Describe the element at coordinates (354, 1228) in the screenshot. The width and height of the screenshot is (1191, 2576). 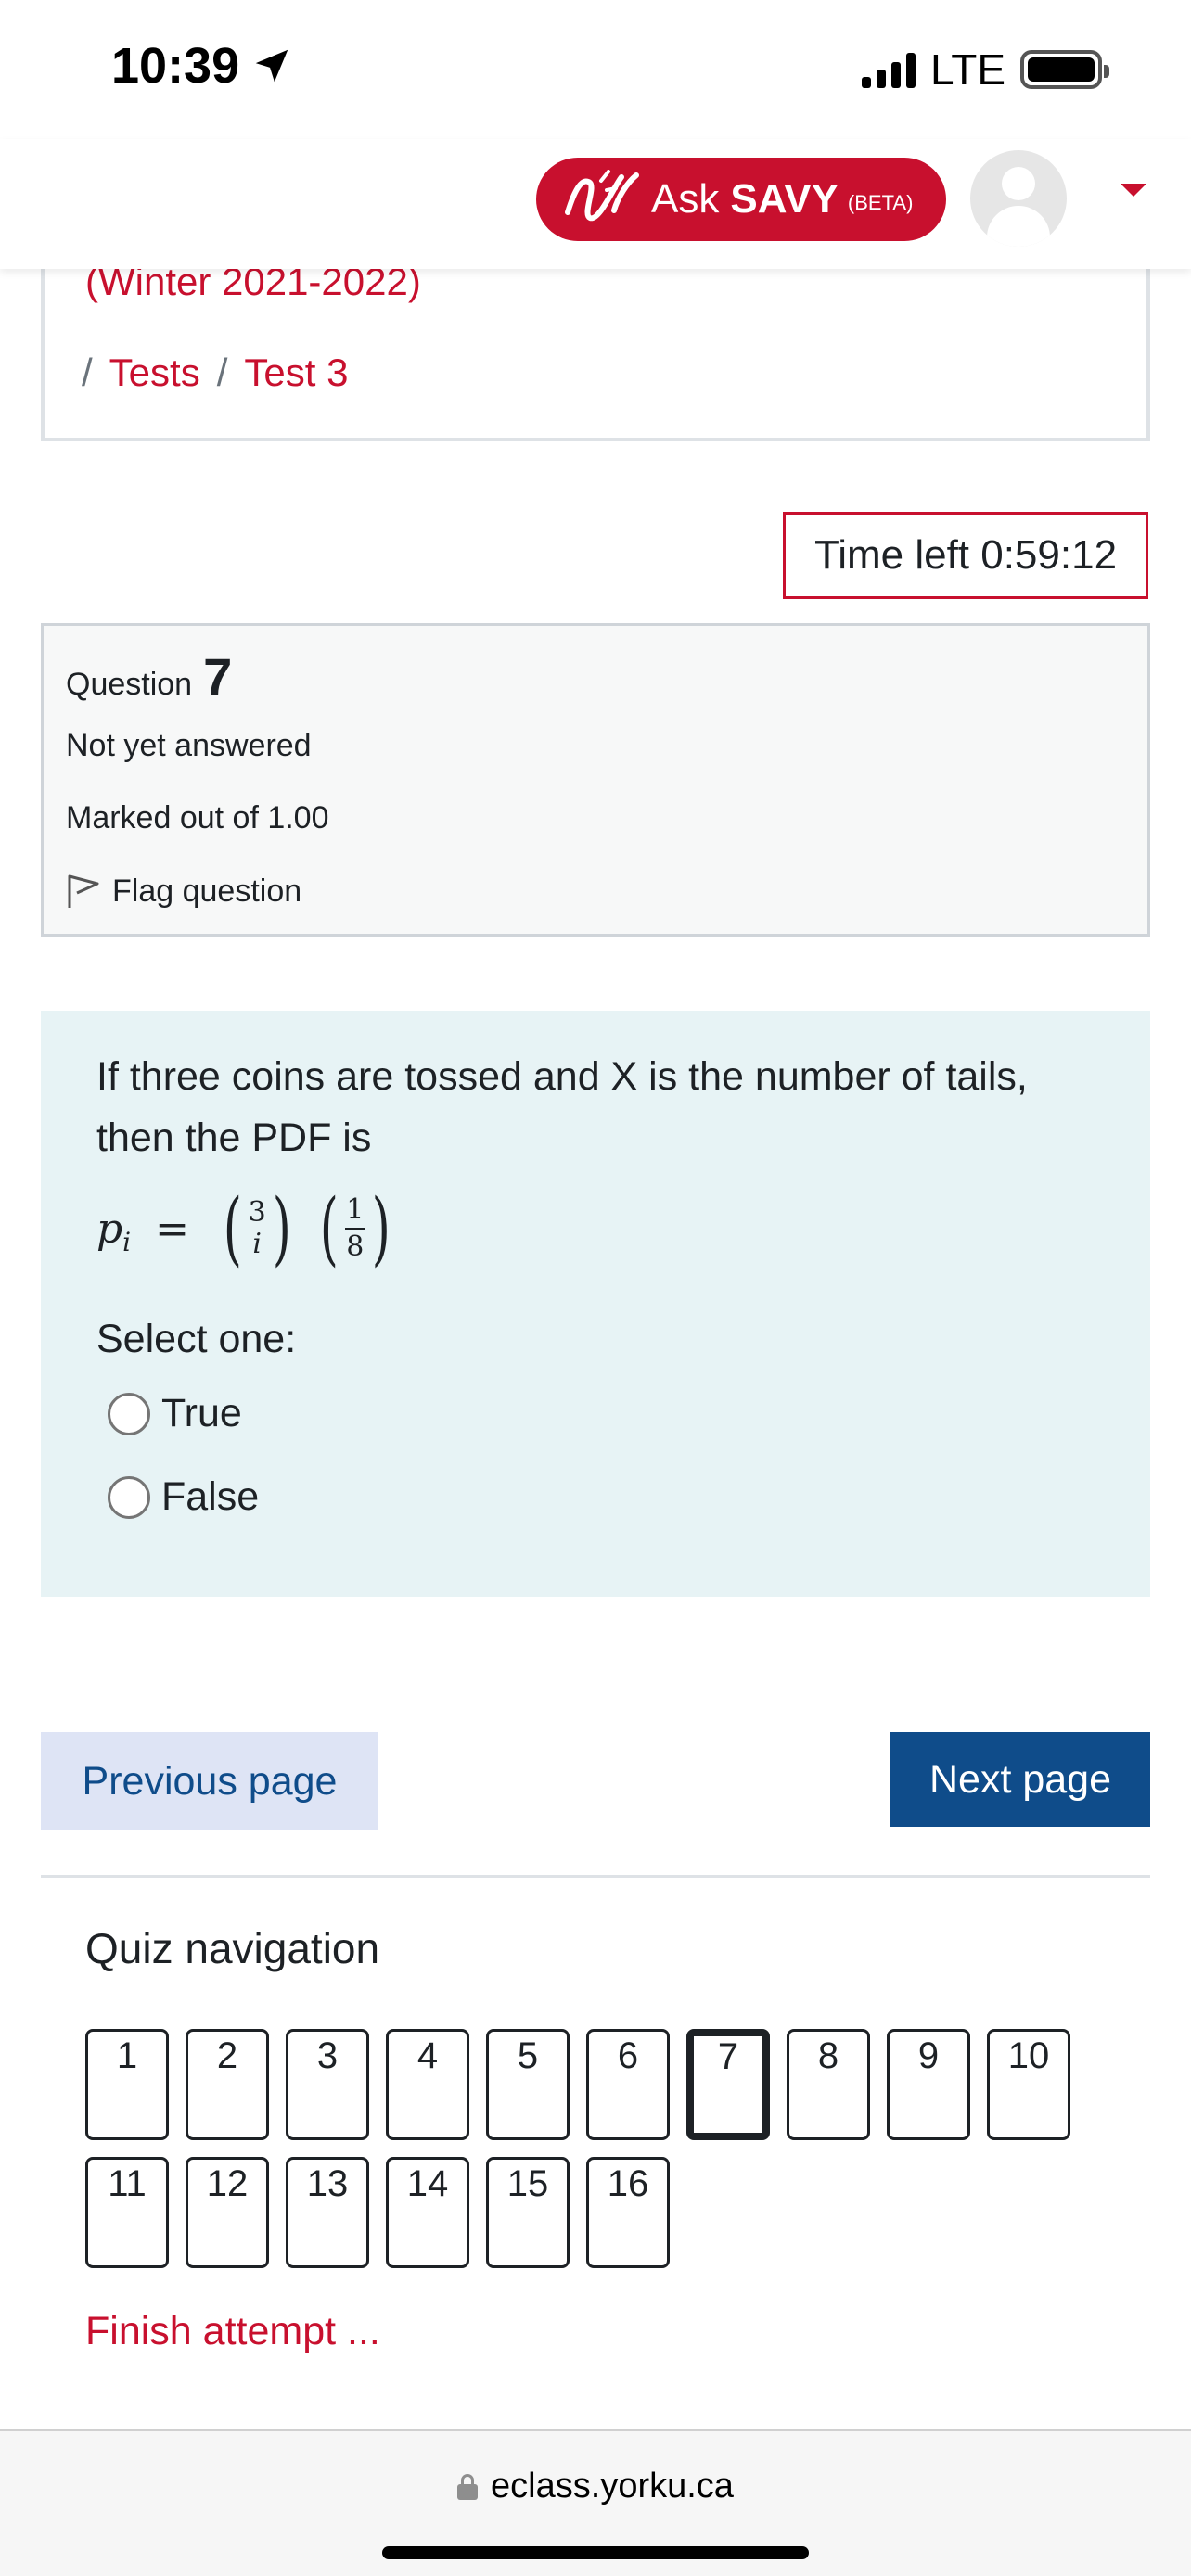
I see `fraction: 1 8` at that location.